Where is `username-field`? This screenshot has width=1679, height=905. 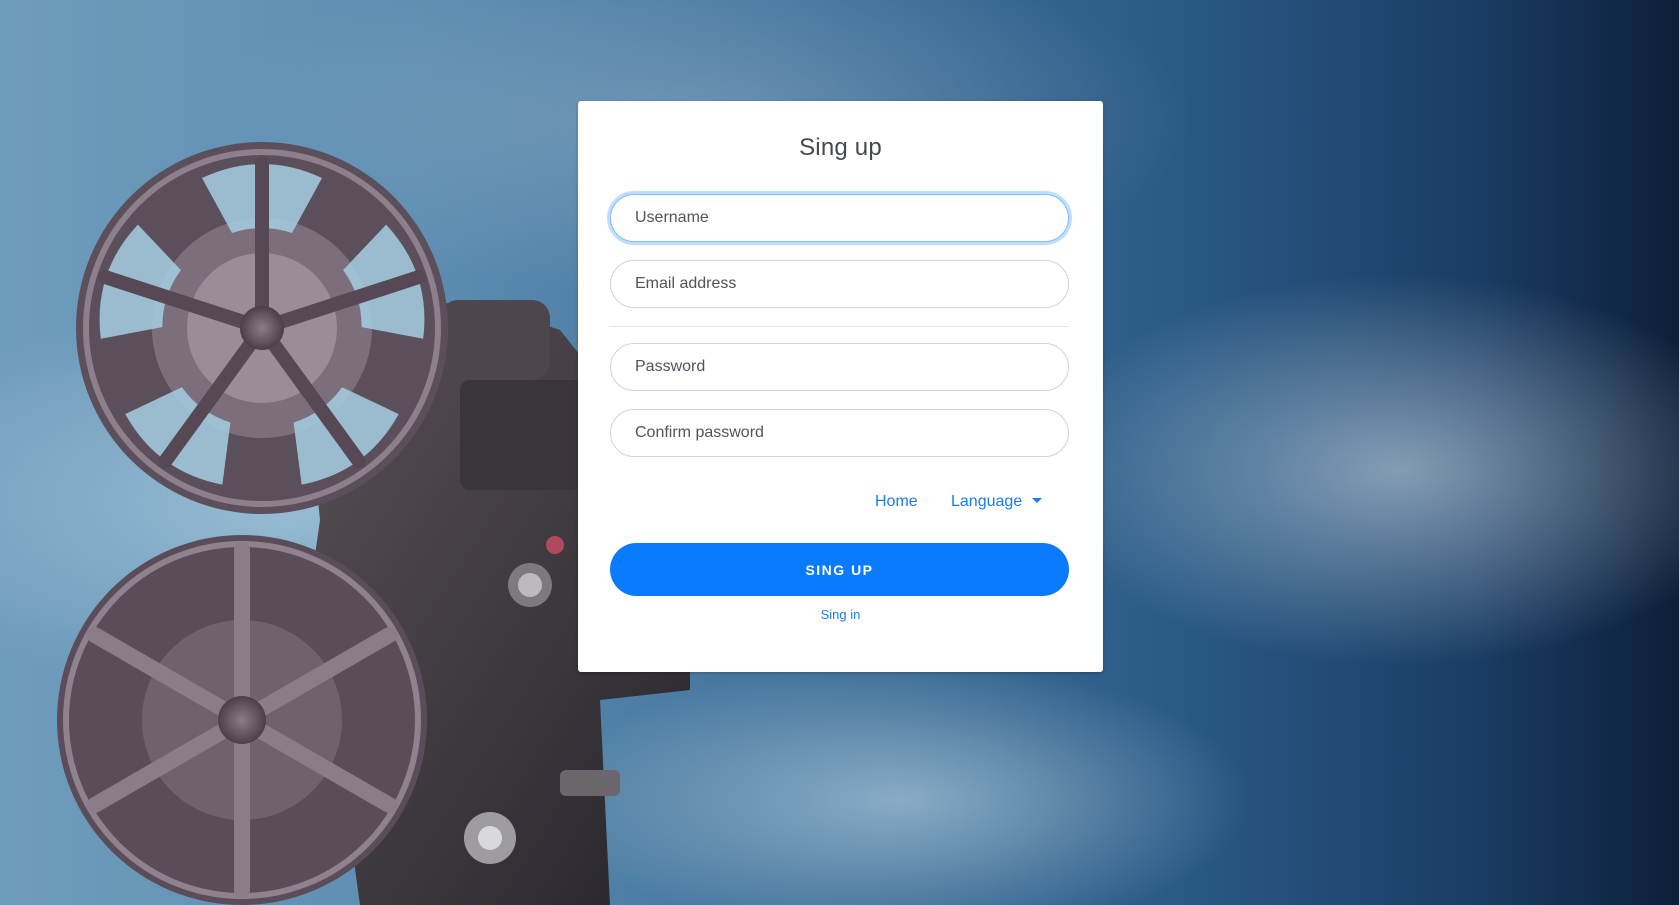
username-field is located at coordinates (839, 218).